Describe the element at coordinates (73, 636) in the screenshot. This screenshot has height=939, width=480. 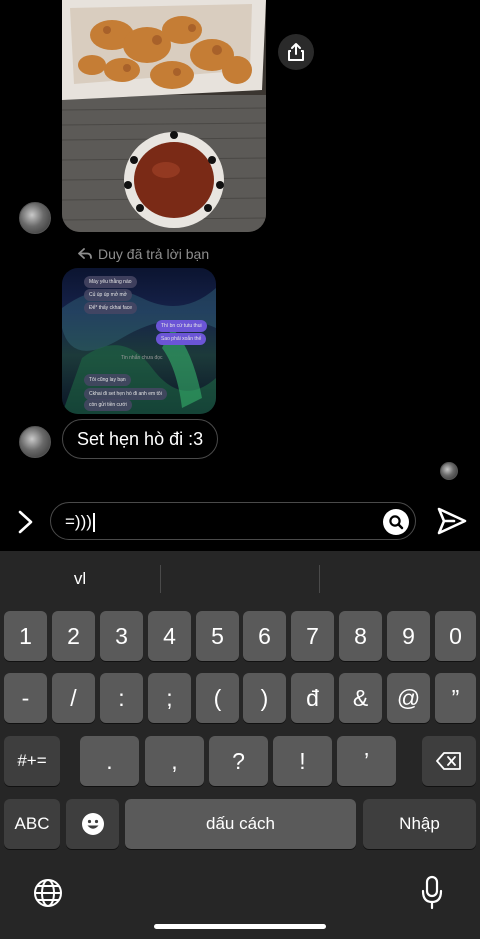
I see `key-2: 2` at that location.